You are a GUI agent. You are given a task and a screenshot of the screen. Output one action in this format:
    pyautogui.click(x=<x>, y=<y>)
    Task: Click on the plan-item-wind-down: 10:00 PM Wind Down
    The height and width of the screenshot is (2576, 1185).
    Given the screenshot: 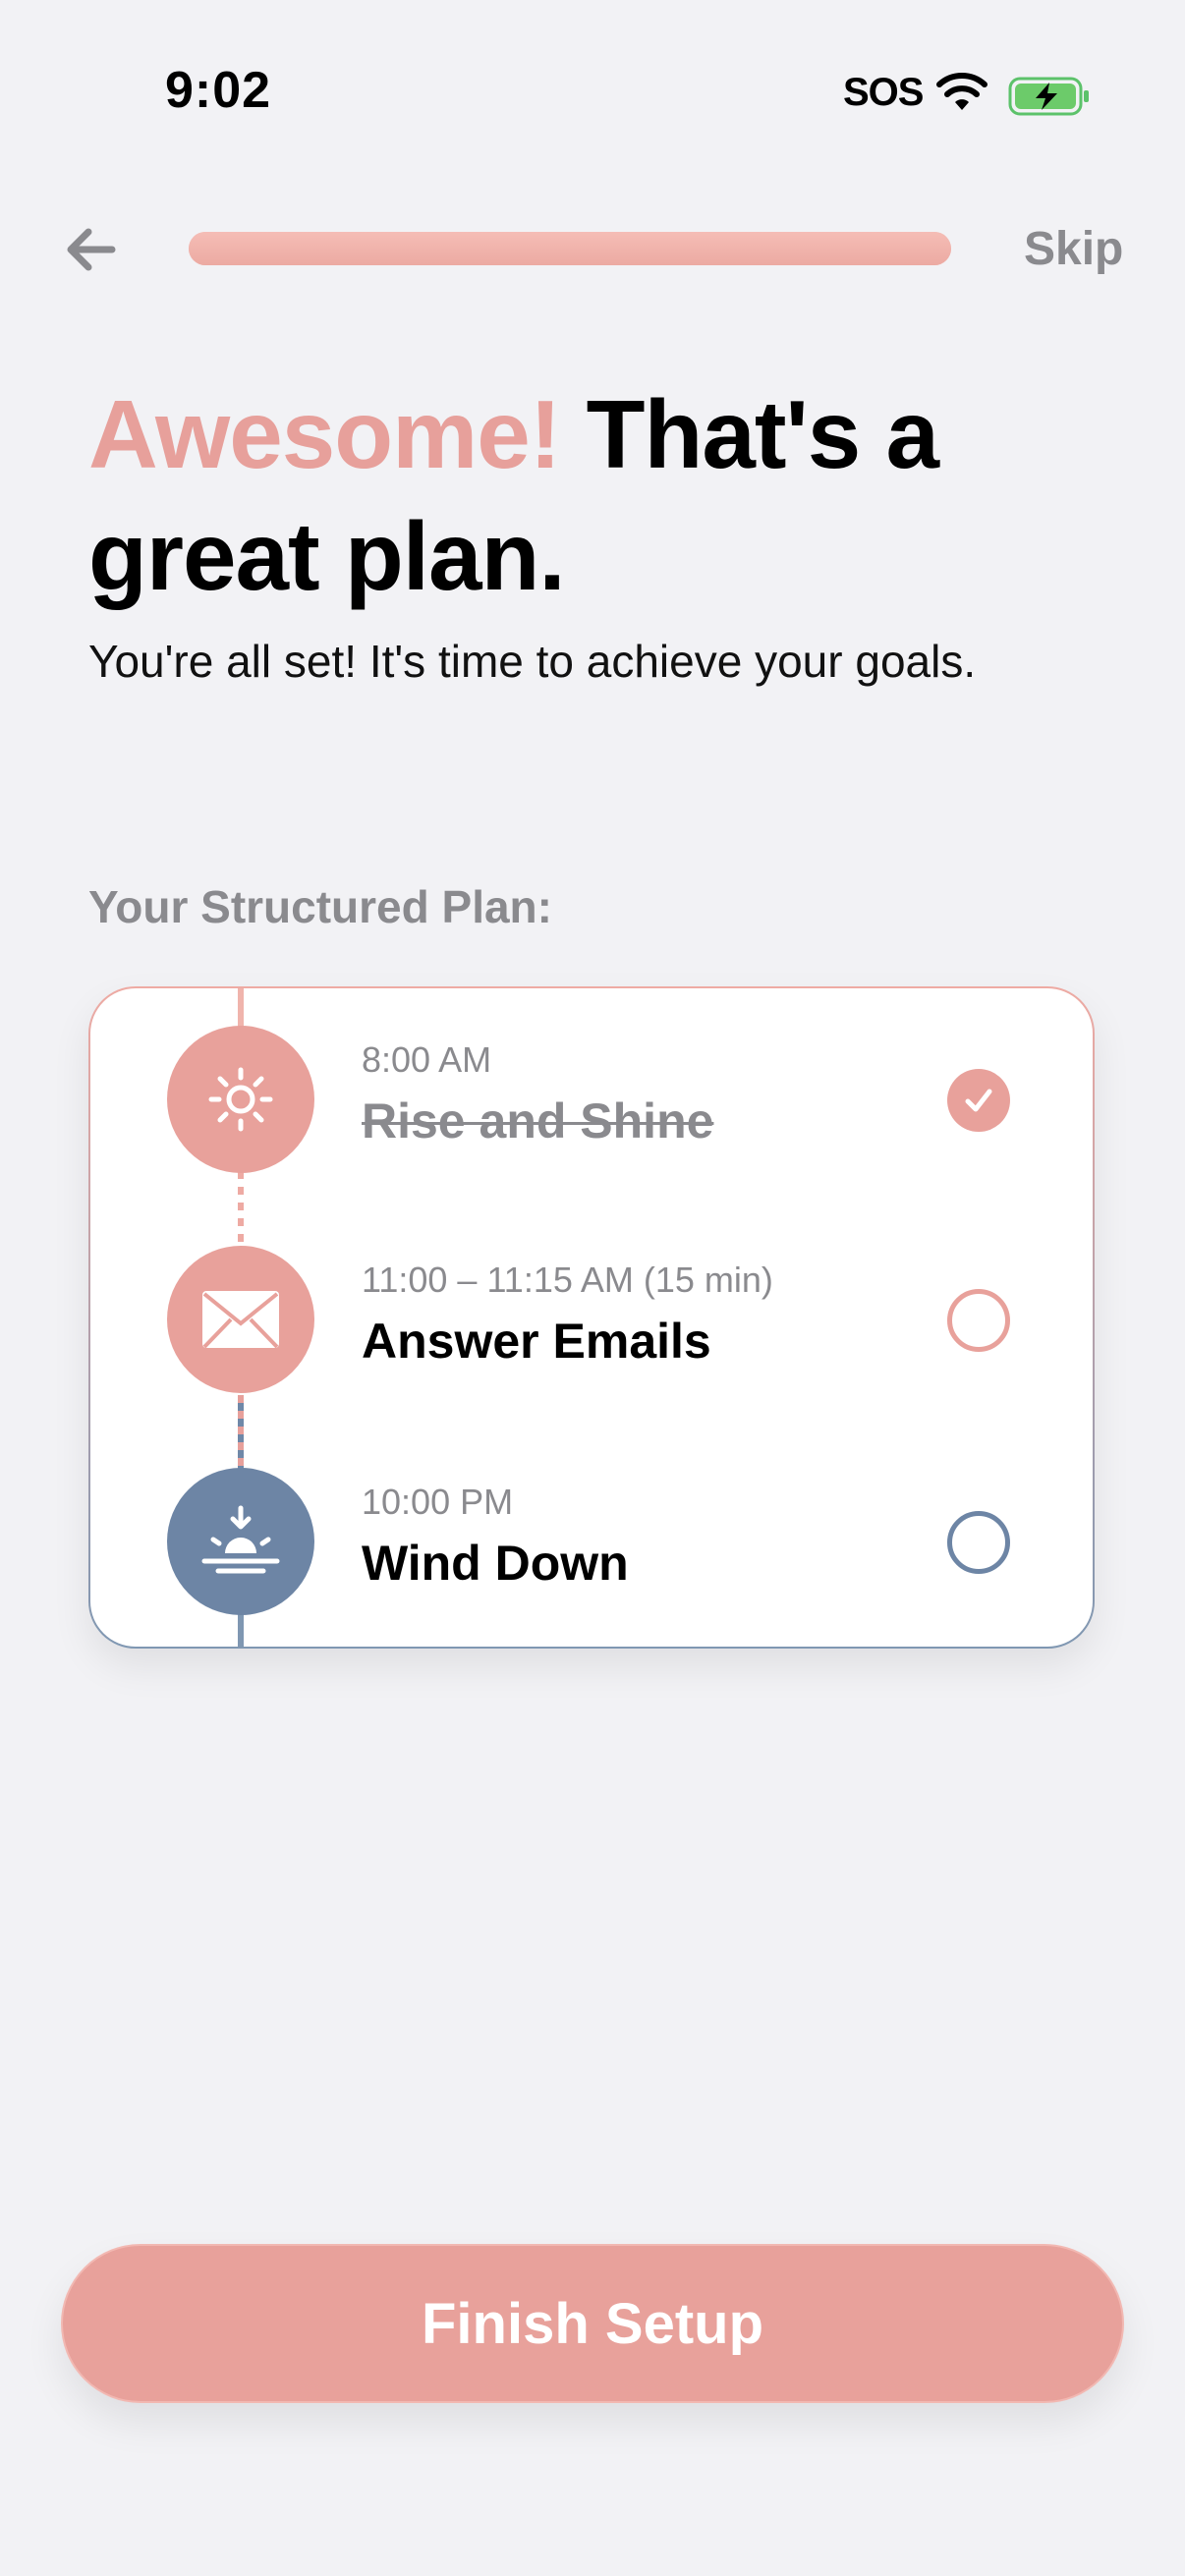 What is the action you would take?
    pyautogui.click(x=592, y=1566)
    